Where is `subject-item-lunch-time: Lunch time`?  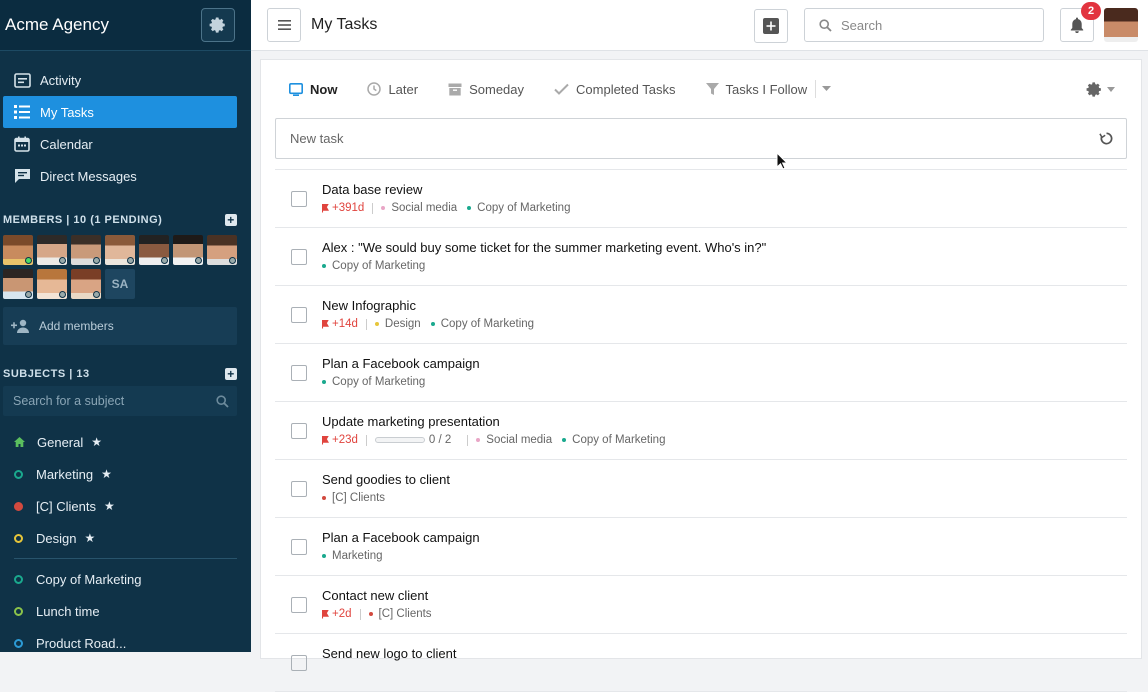
subject-item-lunch-time: Lunch time is located at coordinates (125, 611).